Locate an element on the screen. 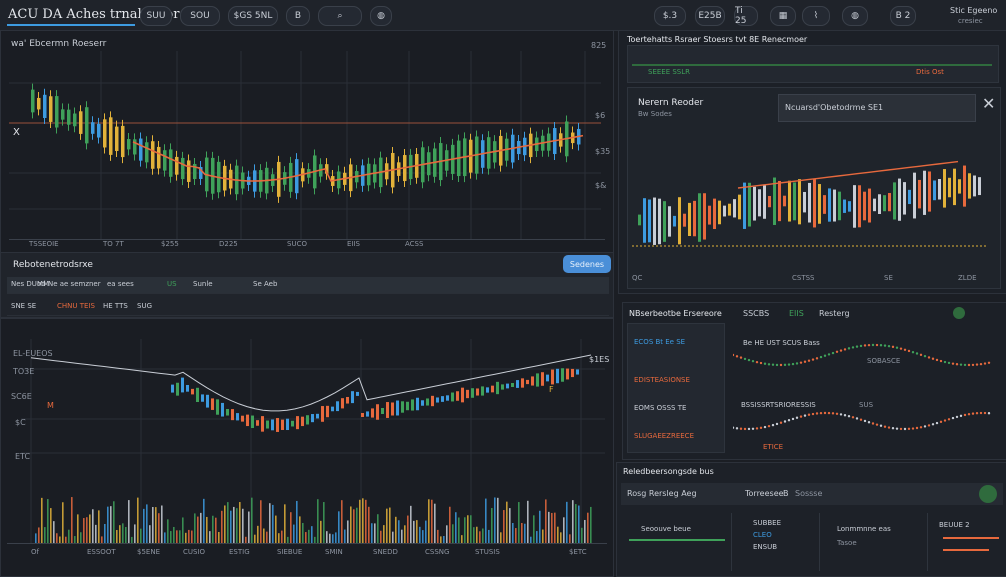 This screenshot has width=1006, height=577. lower-x-label-4: CUSIO is located at coordinates (194, 552).